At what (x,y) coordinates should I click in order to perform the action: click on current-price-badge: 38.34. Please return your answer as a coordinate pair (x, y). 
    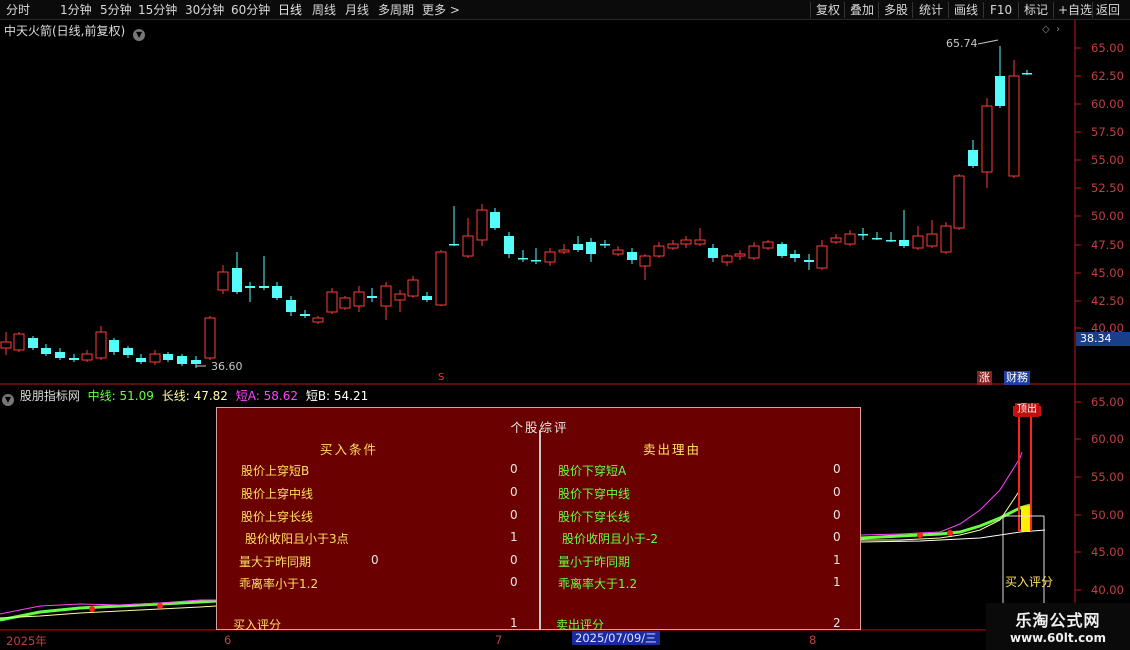
    Looking at the image, I should click on (1103, 339).